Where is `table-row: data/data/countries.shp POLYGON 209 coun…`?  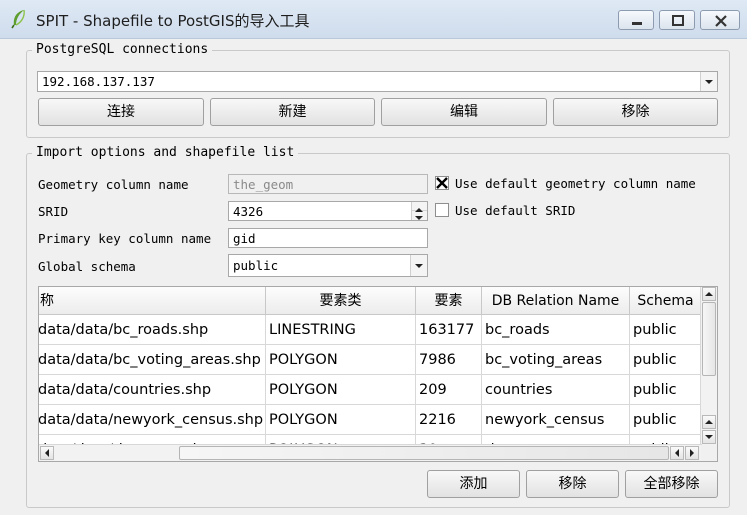
table-row: data/data/countries.shp POLYGON 209 coun… is located at coordinates (370, 390).